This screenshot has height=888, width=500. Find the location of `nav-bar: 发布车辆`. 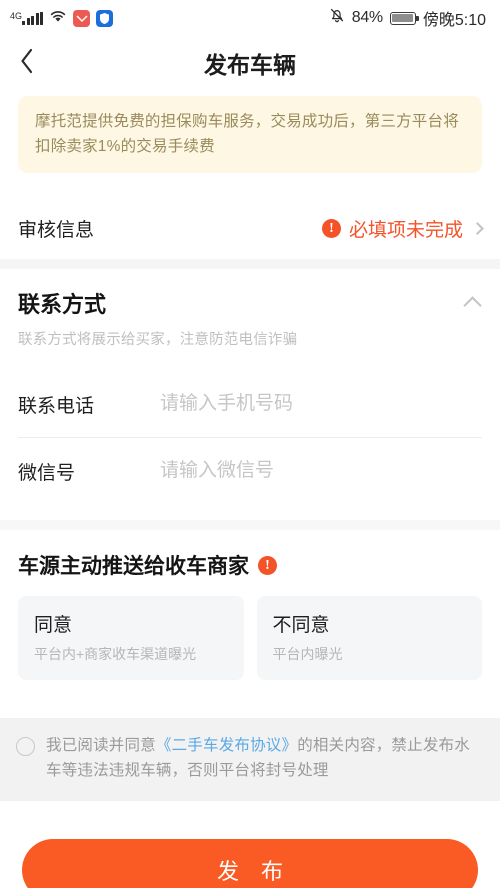

nav-bar: 发布车辆 is located at coordinates (250, 63).